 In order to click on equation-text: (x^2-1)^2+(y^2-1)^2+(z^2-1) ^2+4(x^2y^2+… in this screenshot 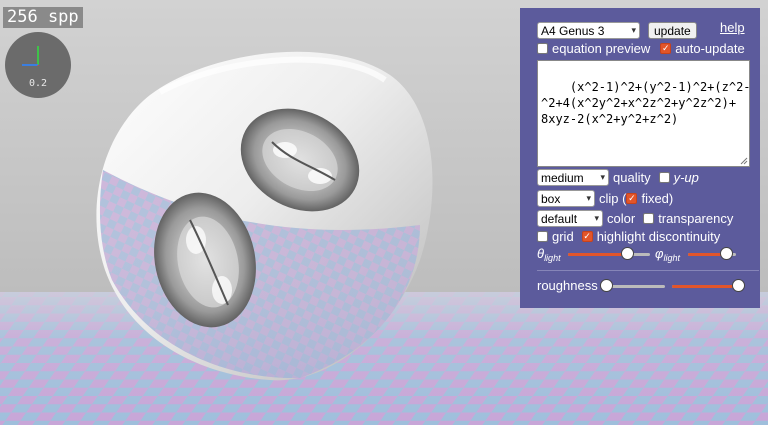, I will do `click(645, 103)`.